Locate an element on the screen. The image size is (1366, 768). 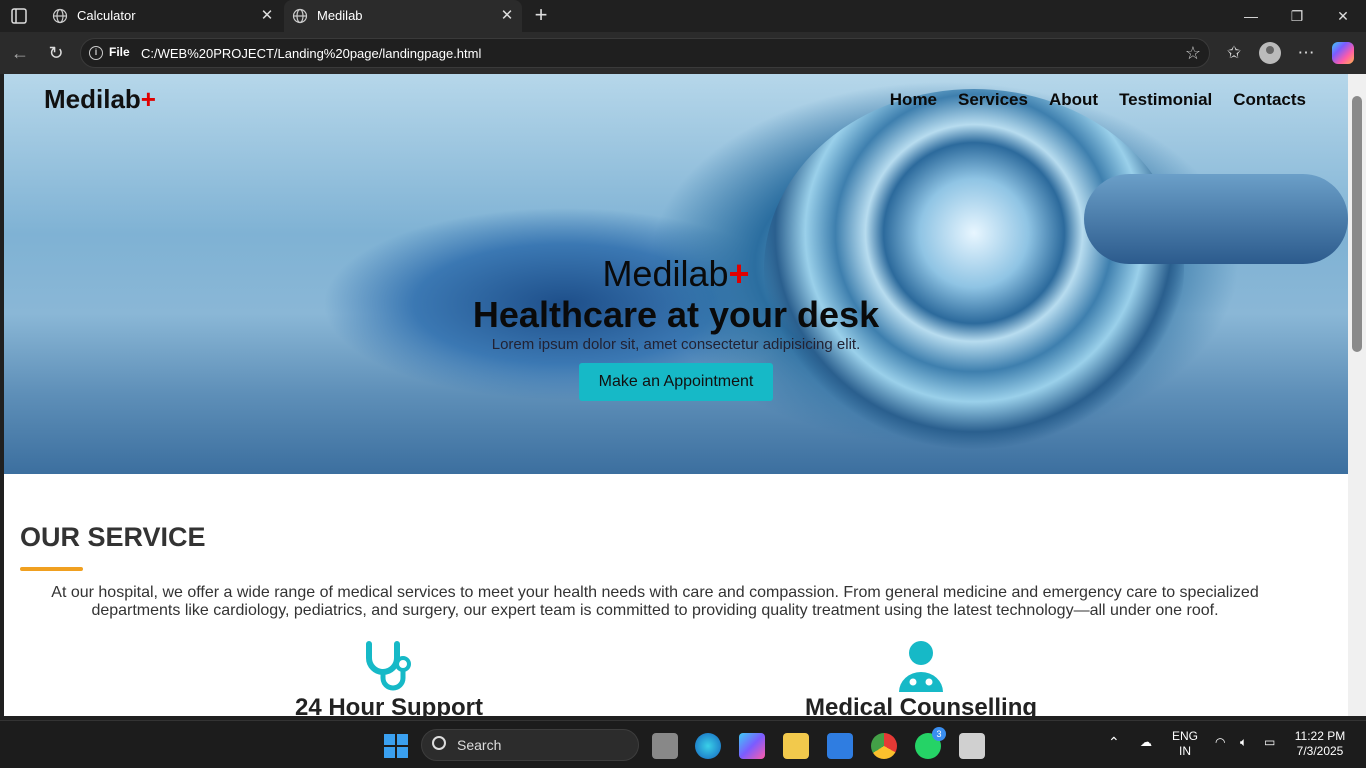
tab-actions-icon is located at coordinates (19, 16).